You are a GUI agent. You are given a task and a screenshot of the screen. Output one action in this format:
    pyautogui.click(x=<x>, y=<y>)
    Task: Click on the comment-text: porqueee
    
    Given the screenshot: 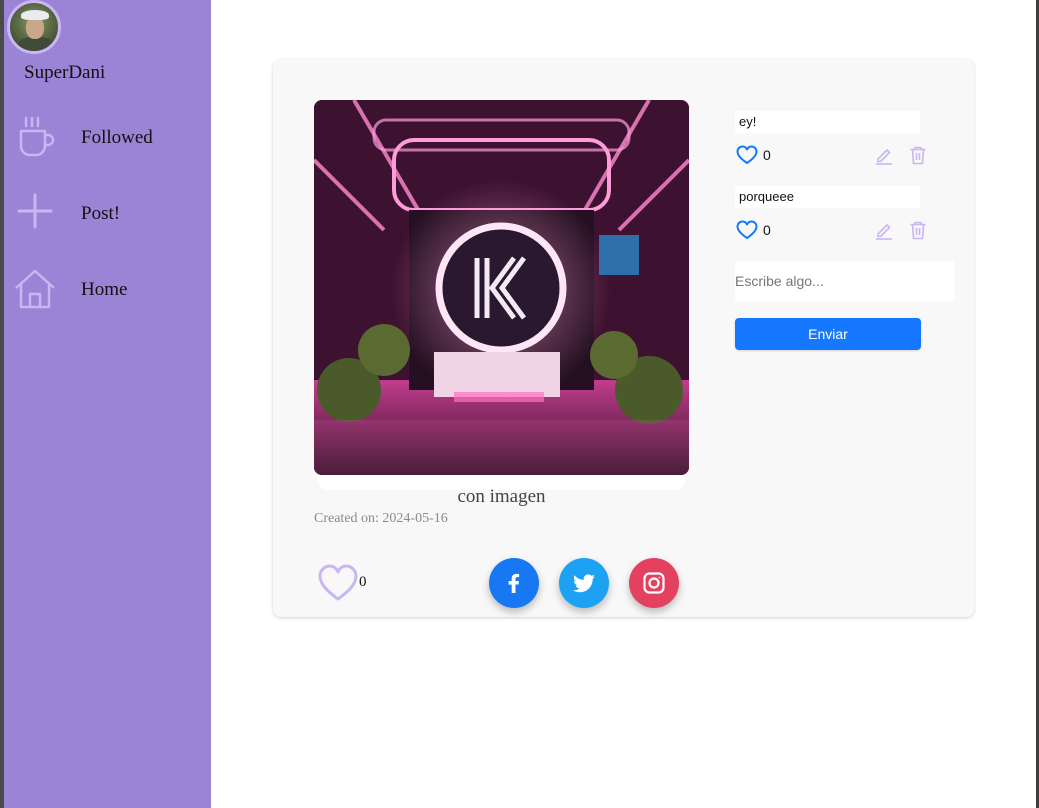 What is the action you would take?
    pyautogui.click(x=827, y=197)
    